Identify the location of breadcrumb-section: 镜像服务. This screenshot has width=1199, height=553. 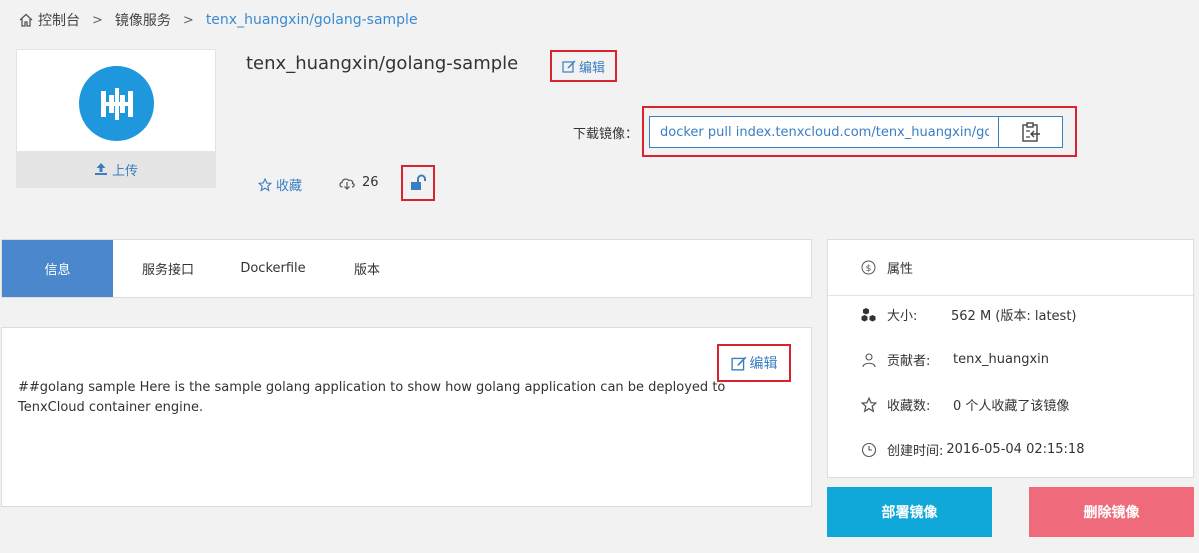
(143, 20).